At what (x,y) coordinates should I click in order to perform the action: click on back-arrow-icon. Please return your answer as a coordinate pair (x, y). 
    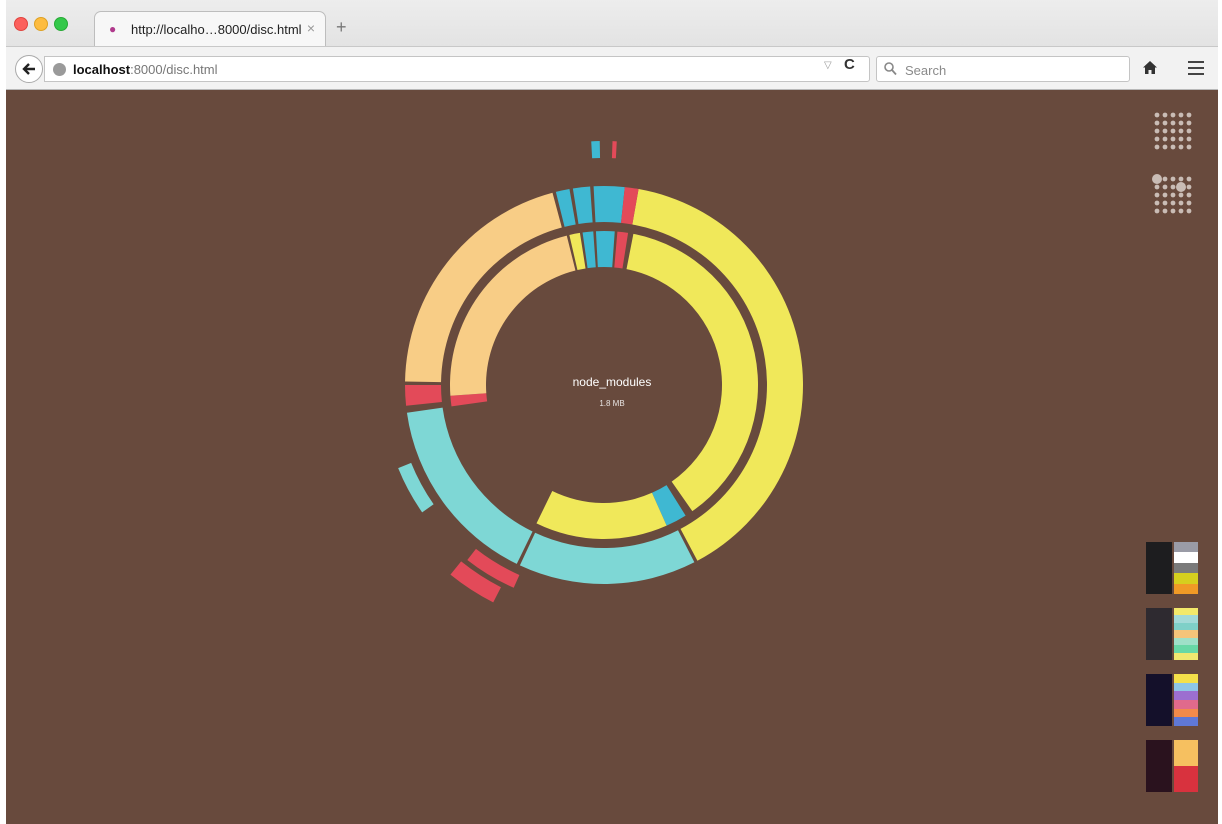
    Looking at the image, I should click on (28, 69).